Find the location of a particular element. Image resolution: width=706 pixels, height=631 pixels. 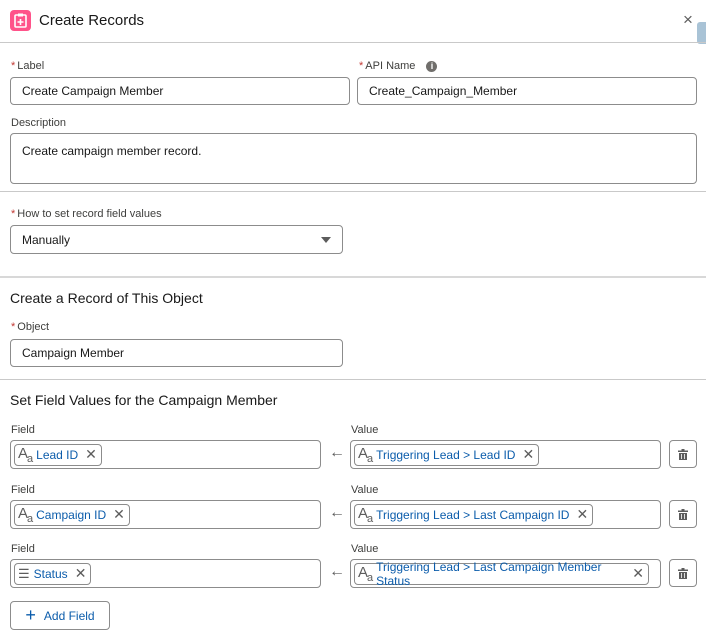

api-name-input: Create_Campaign_Member is located at coordinates (527, 91).